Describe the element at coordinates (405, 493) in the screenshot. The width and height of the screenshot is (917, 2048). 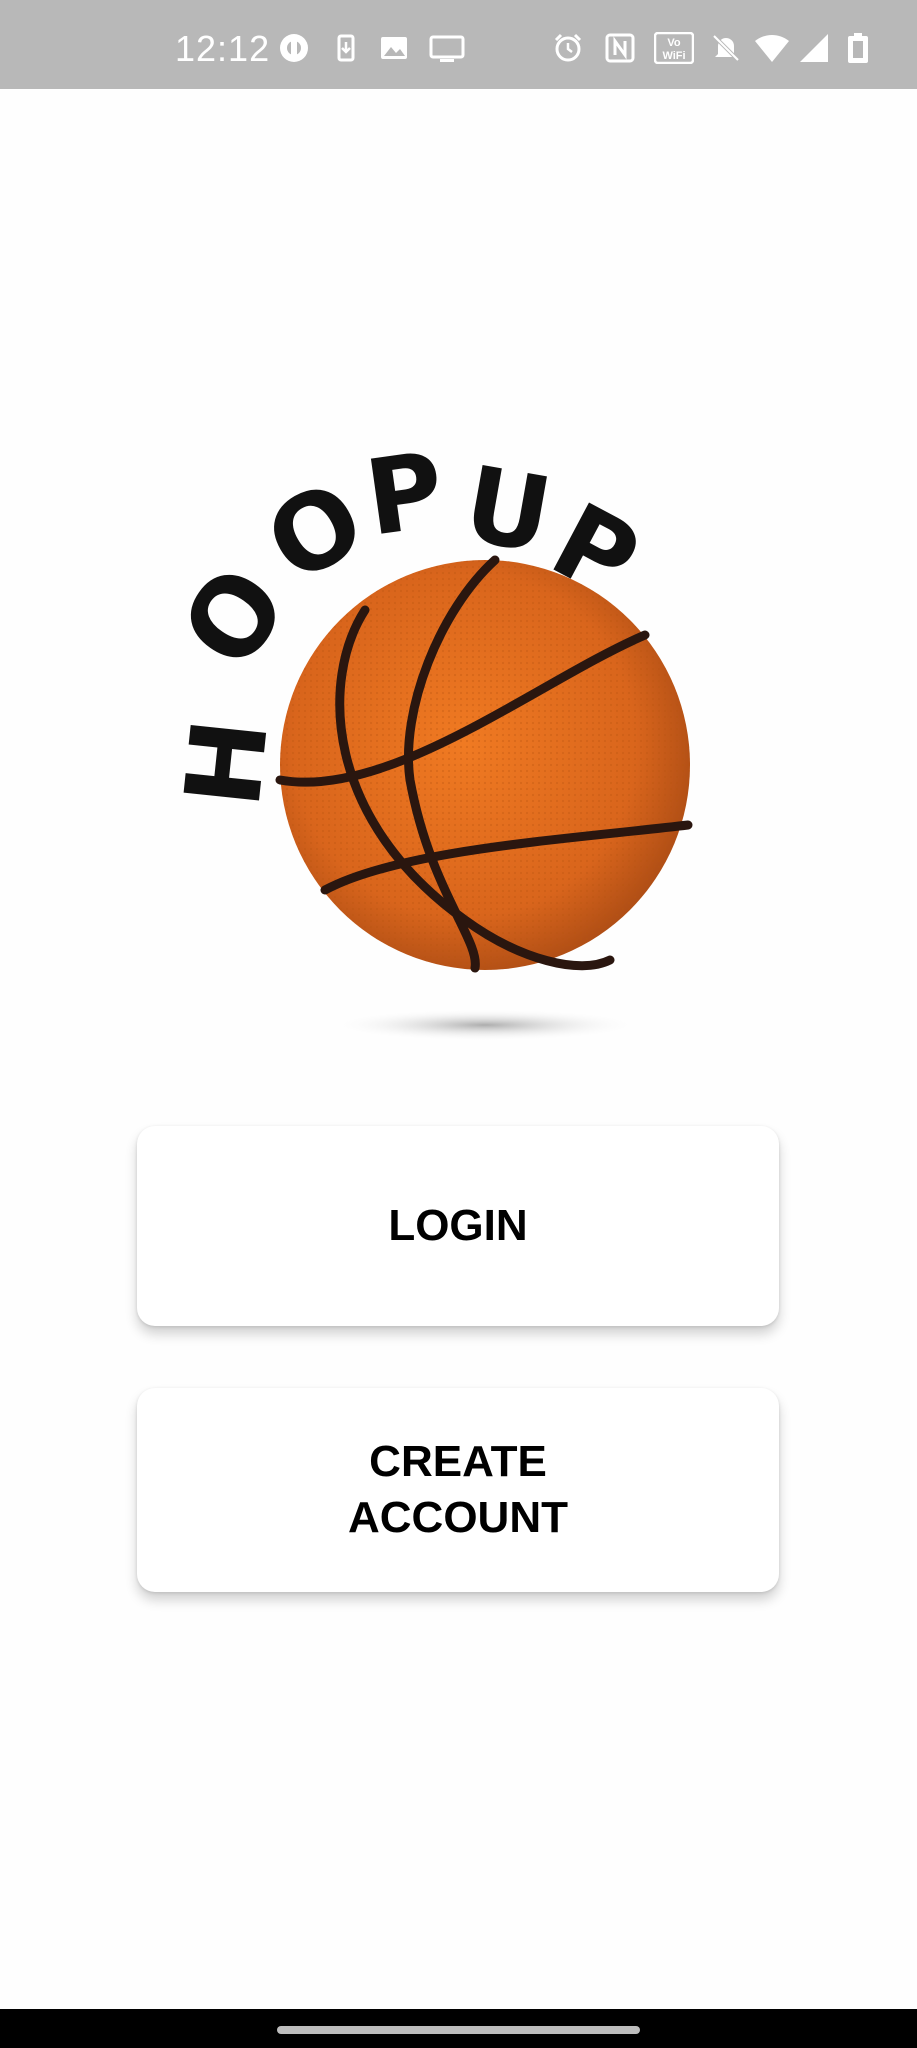
I see `svg-text: P` at that location.